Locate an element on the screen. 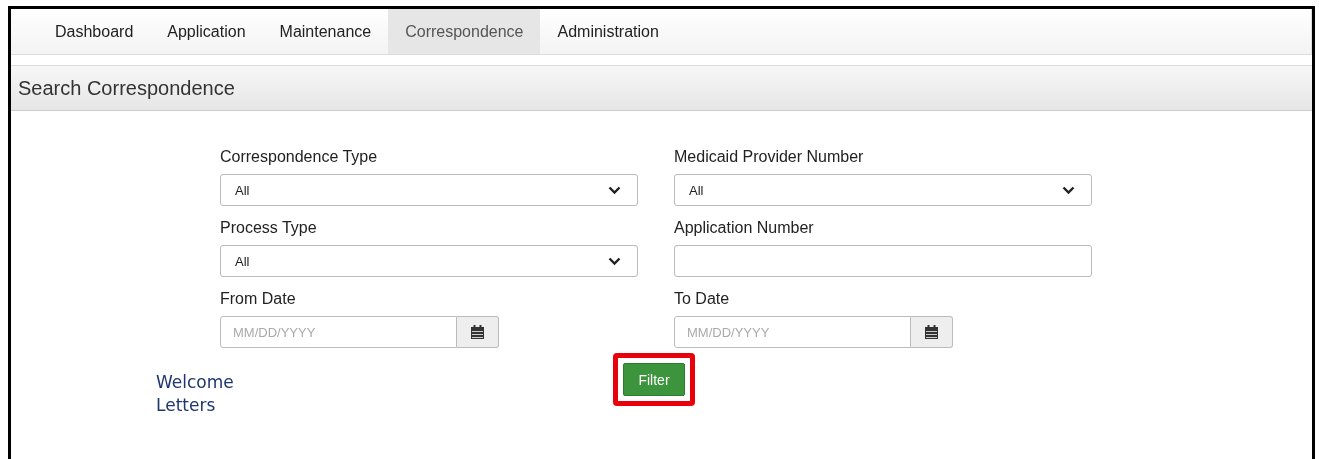 The image size is (1319, 459). field-label: From Date is located at coordinates (258, 299).